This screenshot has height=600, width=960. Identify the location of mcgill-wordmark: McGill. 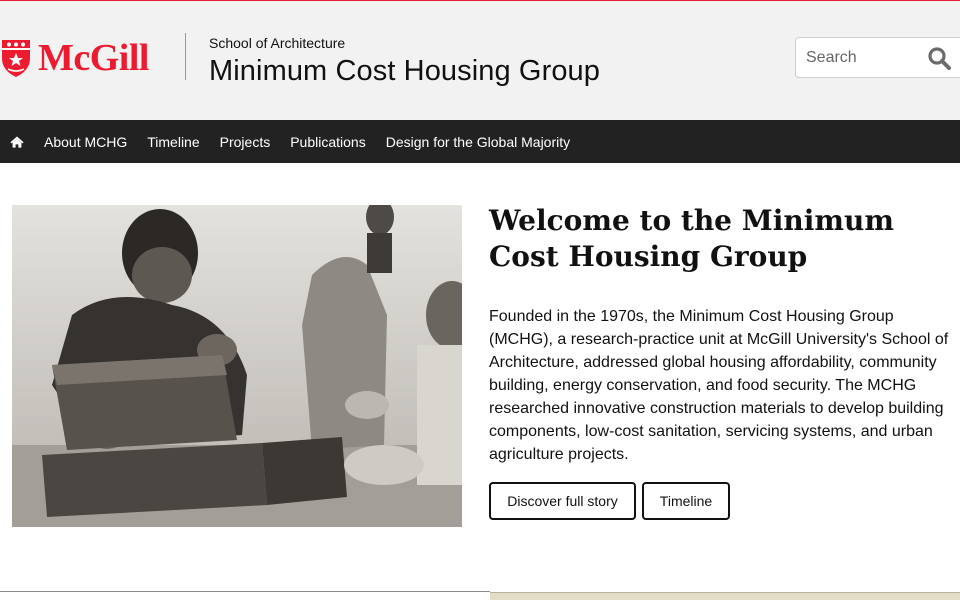
(93, 58).